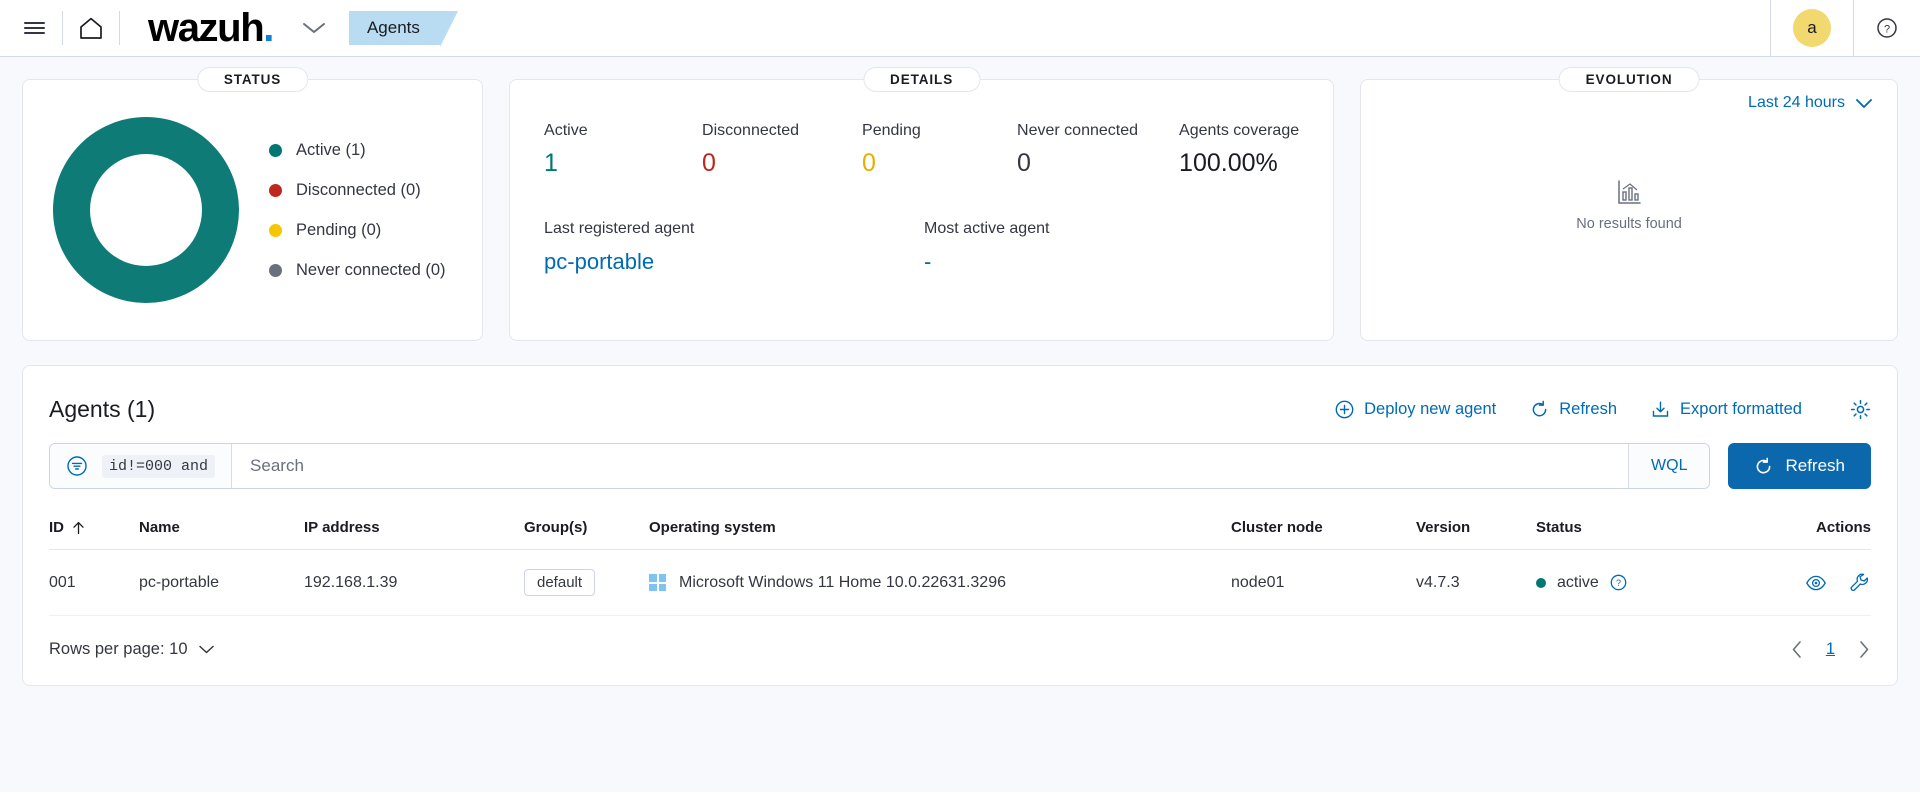 The height and width of the screenshot is (792, 1920). What do you see at coordinates (159, 466) in the screenshot?
I see `search-filter-chip: id!=000 and` at bounding box center [159, 466].